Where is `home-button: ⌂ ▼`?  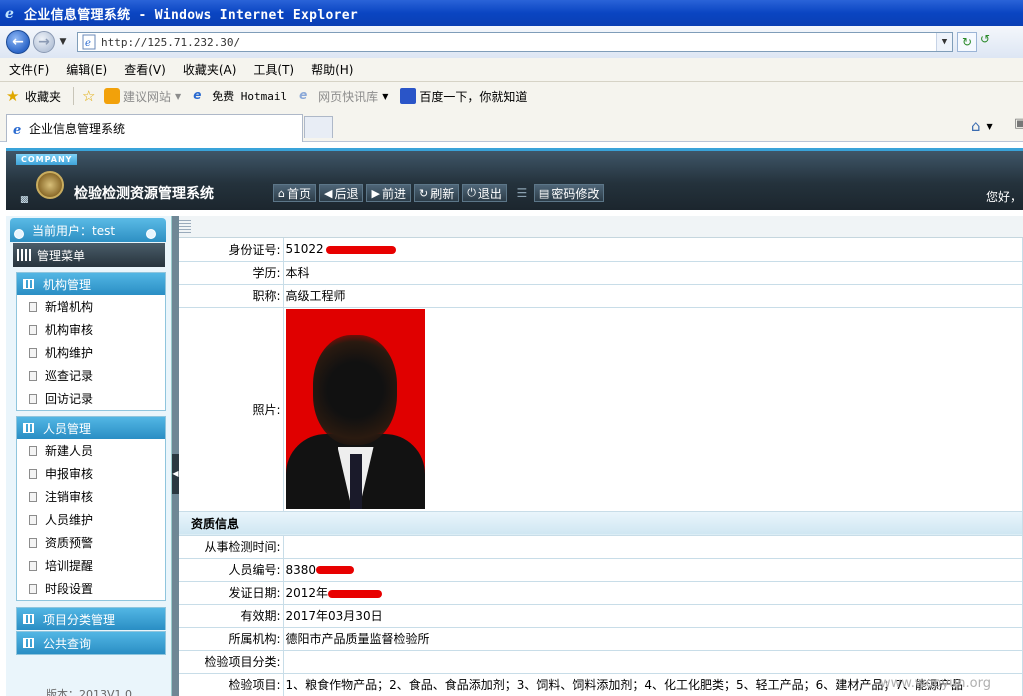 home-button: ⌂ ▼ is located at coordinates (986, 126).